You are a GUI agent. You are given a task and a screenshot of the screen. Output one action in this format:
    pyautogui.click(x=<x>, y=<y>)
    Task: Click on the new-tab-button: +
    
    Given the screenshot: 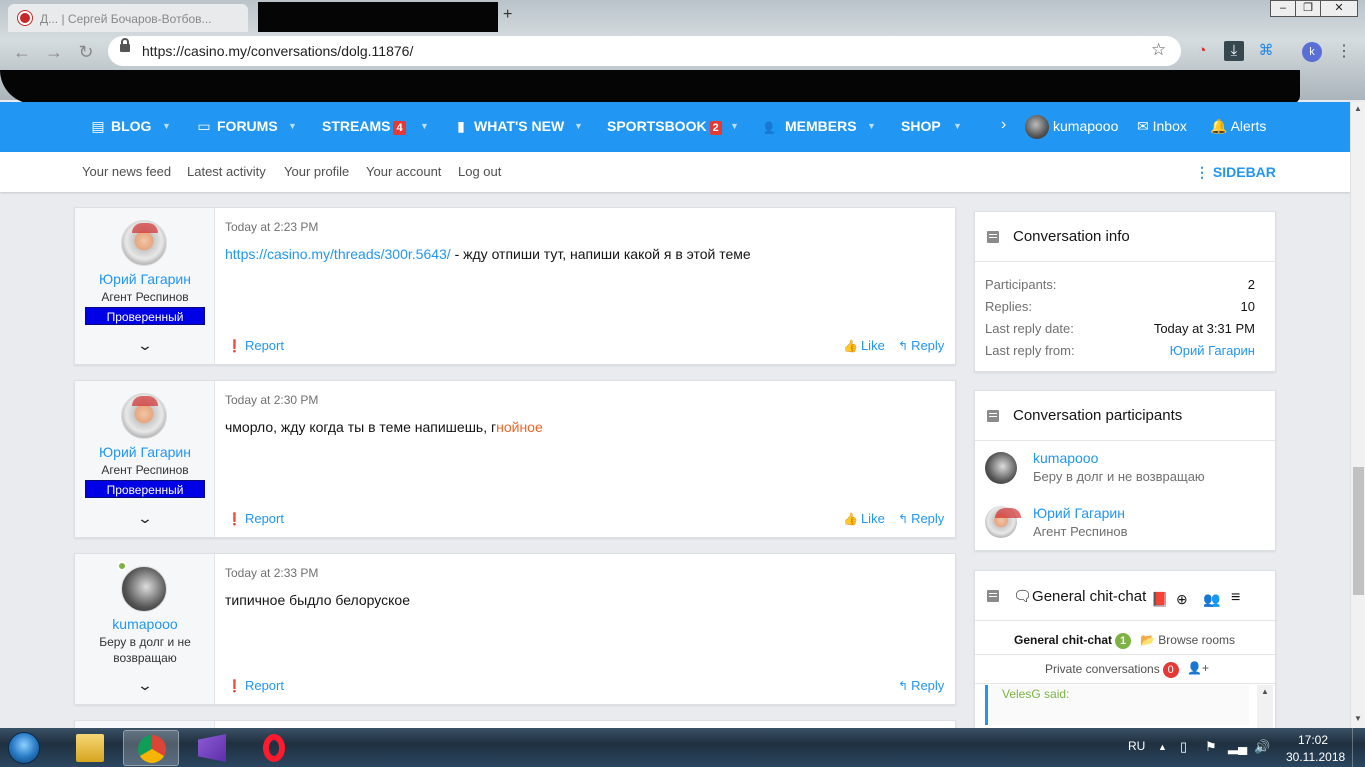 What is the action you would take?
    pyautogui.click(x=507, y=15)
    